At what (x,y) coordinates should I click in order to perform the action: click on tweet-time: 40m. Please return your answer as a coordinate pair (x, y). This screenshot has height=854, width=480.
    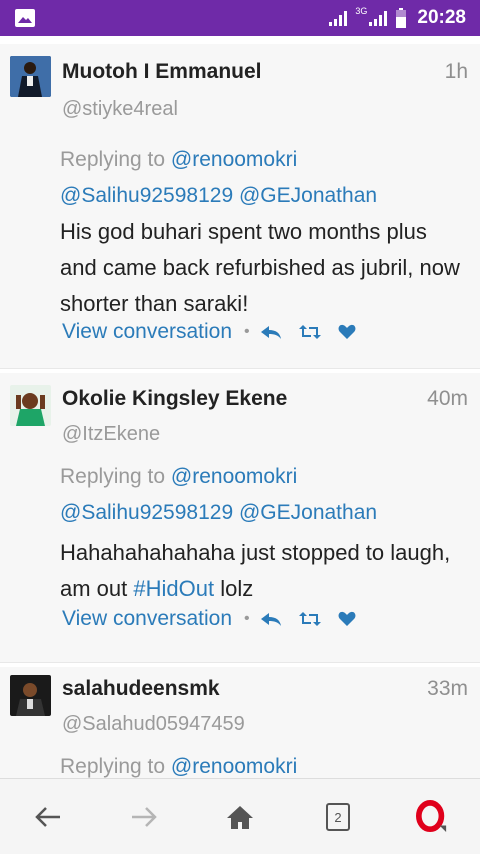
    Looking at the image, I should click on (447, 399).